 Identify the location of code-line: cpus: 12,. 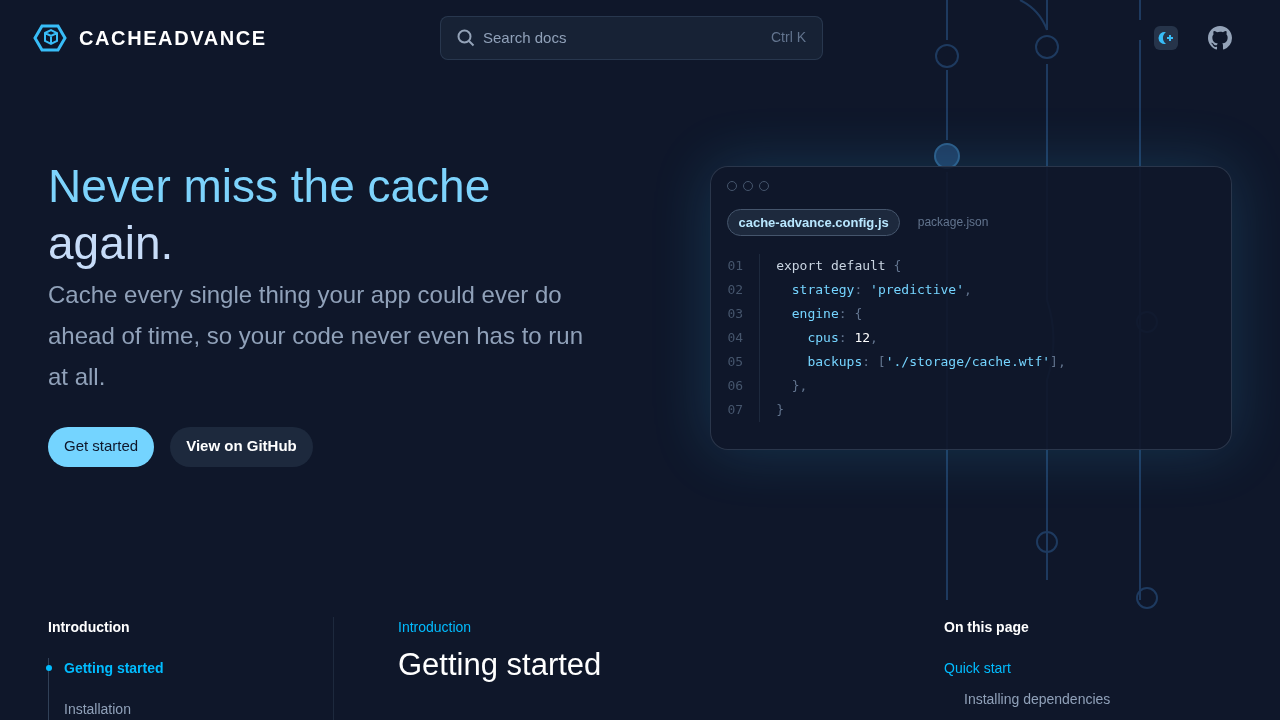
(842, 338).